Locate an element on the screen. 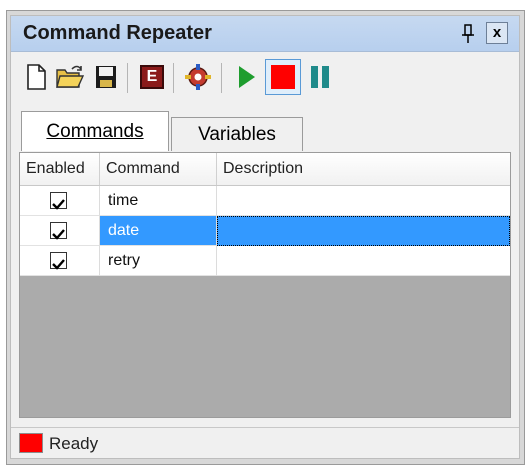 Image resolution: width=530 pixels, height=471 pixels. pin-icon is located at coordinates (468, 34).